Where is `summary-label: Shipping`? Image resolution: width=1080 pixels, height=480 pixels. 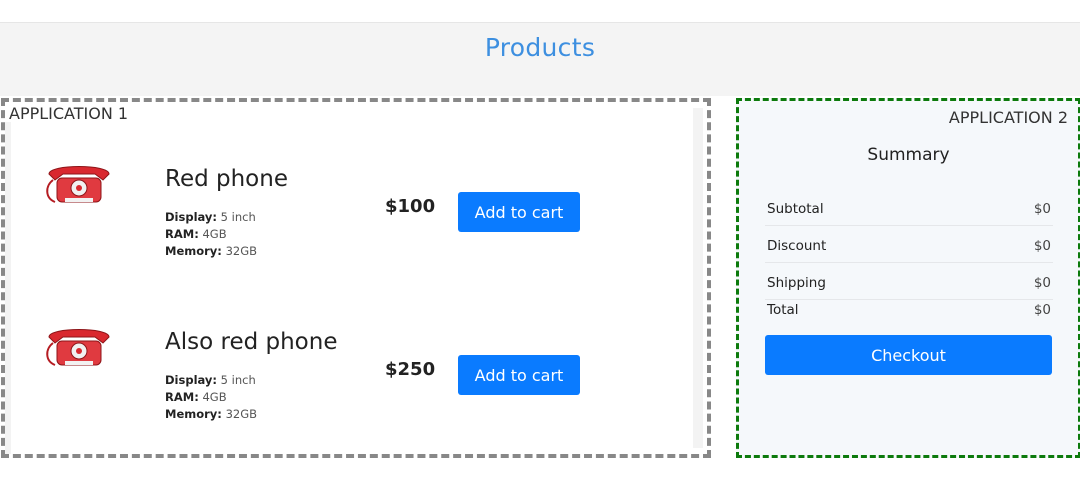 summary-label: Shipping is located at coordinates (796, 283).